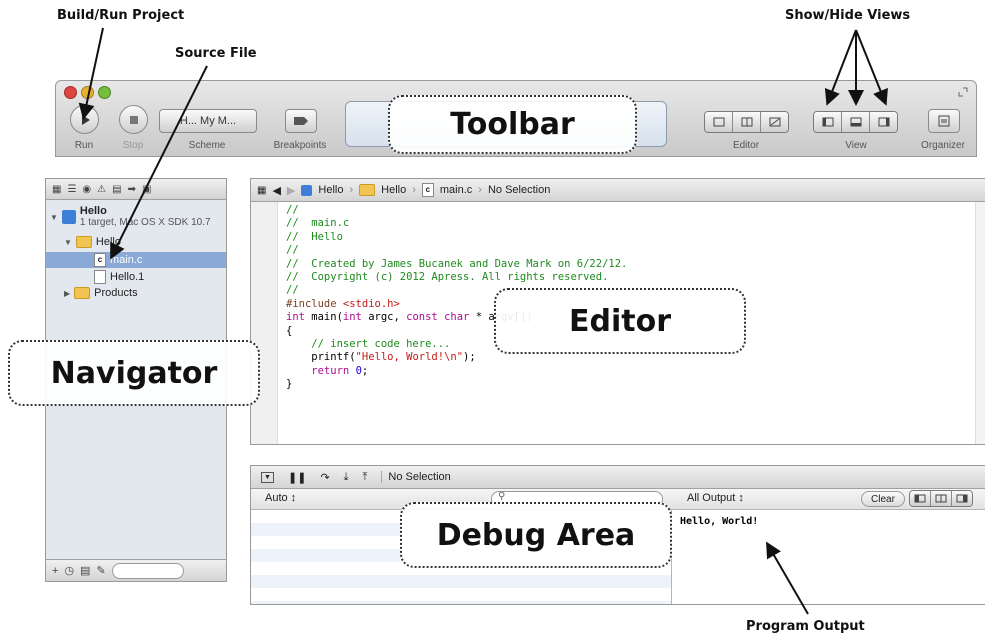 The width and height of the screenshot is (985, 639). I want to click on arrow-build-run, so click(91, 73).